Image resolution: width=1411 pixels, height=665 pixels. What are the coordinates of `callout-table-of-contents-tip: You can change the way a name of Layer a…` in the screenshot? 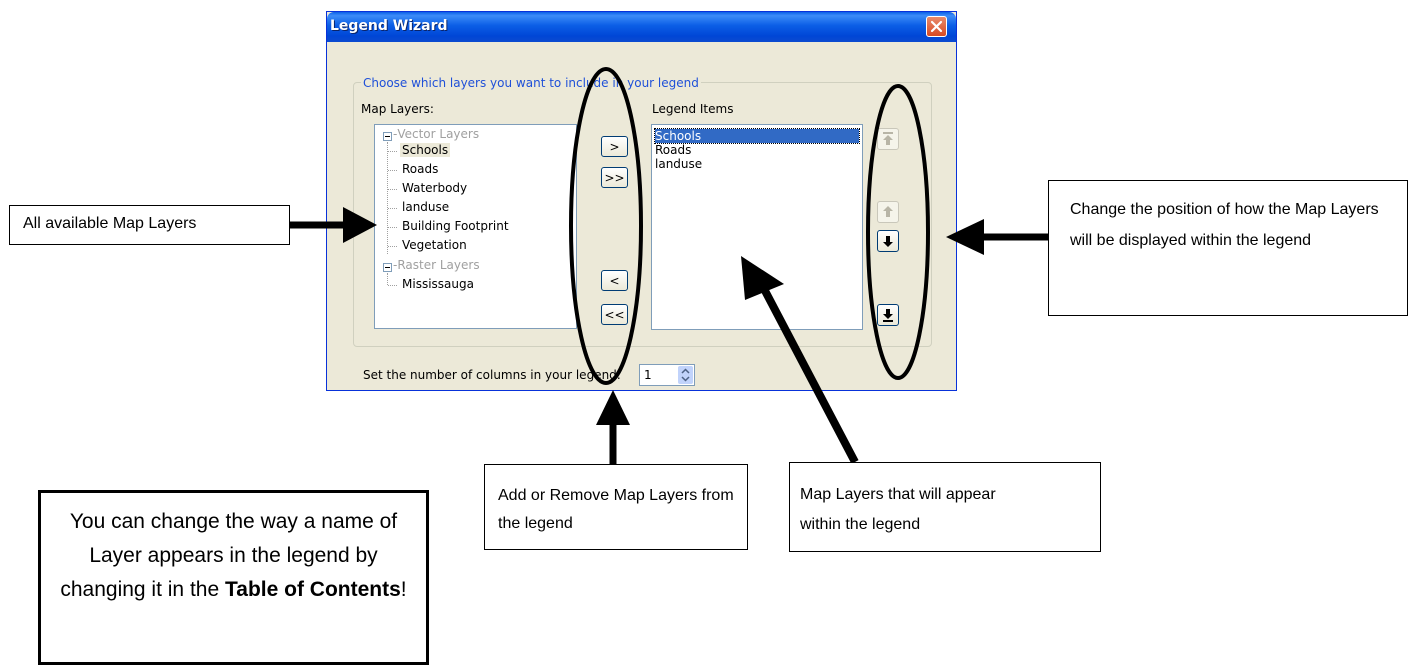 It's located at (233, 577).